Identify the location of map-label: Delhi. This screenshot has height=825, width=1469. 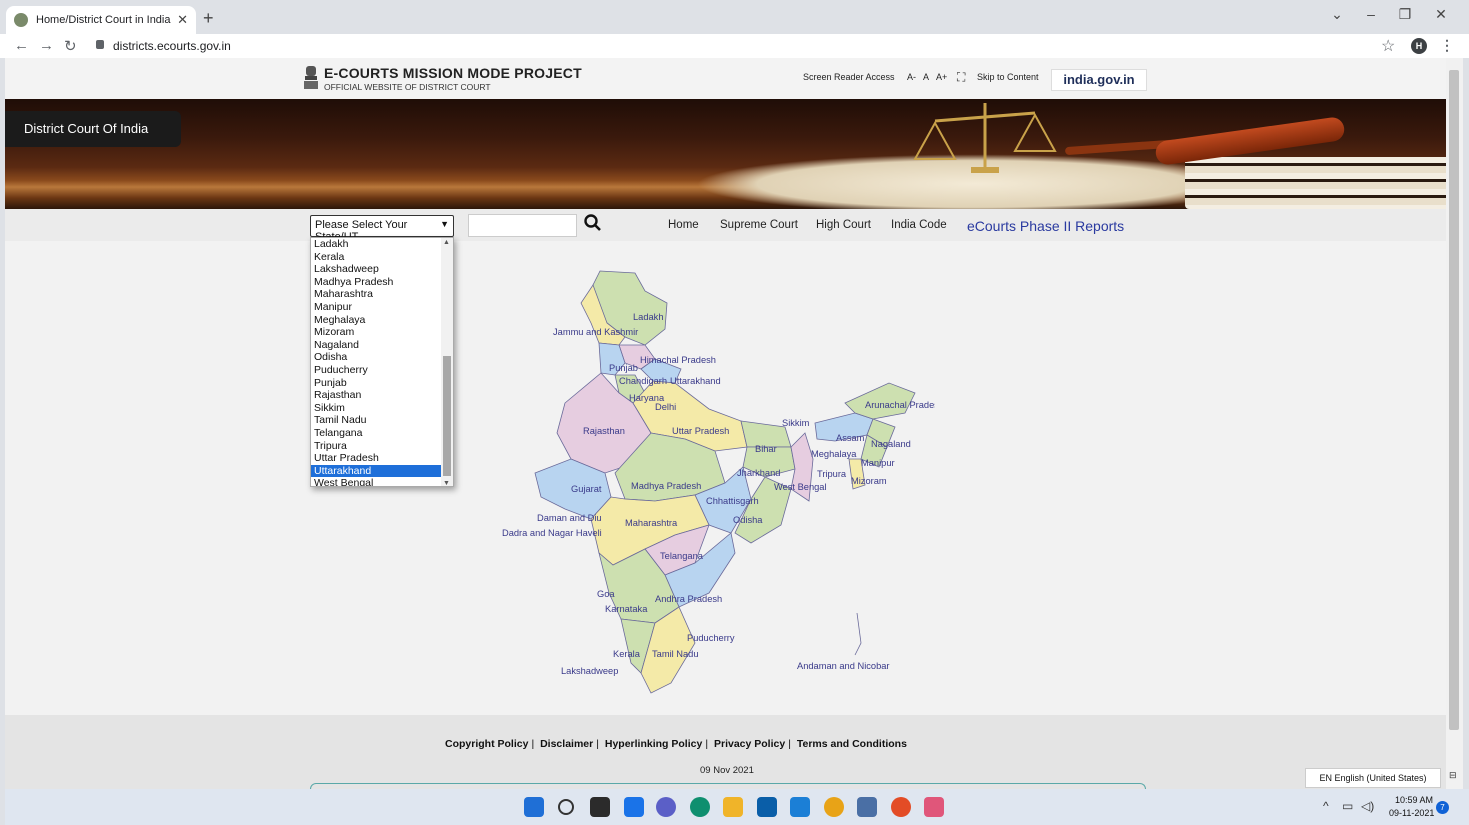
(665, 407).